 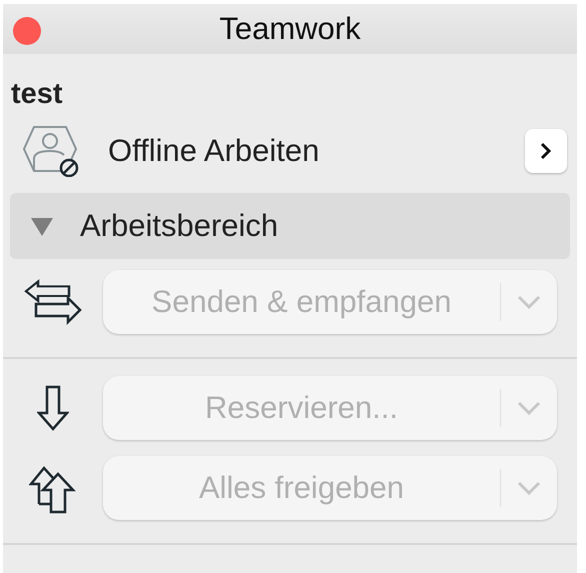 What do you see at coordinates (50, 151) in the screenshot?
I see `user-blocked-icon` at bounding box center [50, 151].